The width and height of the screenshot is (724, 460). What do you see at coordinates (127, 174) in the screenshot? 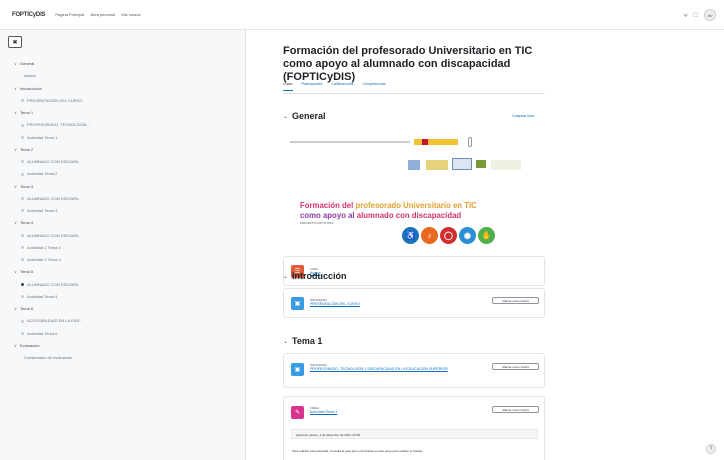
I see `course-index-item: Actividad Tema 2` at bounding box center [127, 174].